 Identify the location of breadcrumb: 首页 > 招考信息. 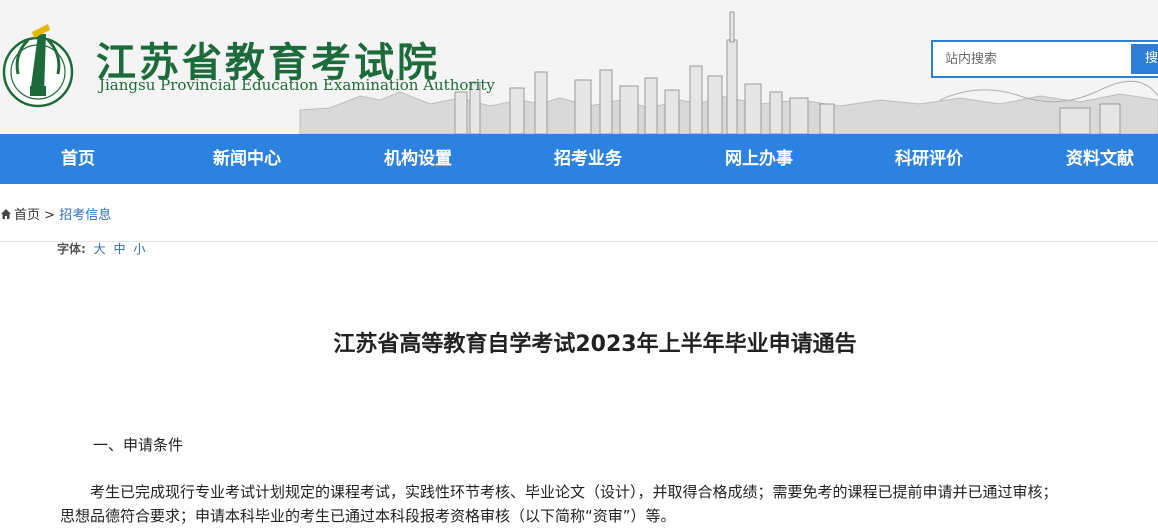
(55, 213).